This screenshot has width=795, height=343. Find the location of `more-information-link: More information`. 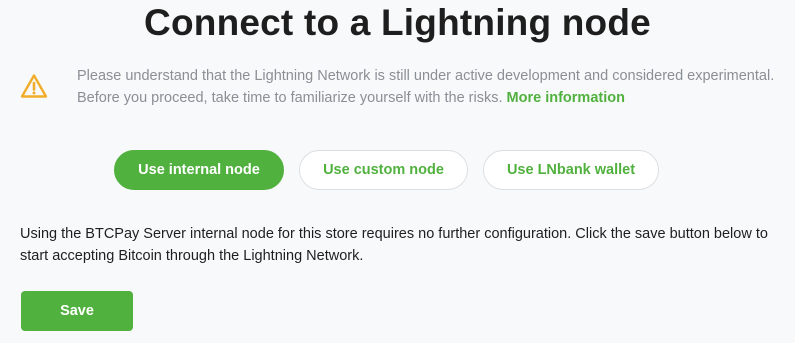

more-information-link: More information is located at coordinates (566, 98).